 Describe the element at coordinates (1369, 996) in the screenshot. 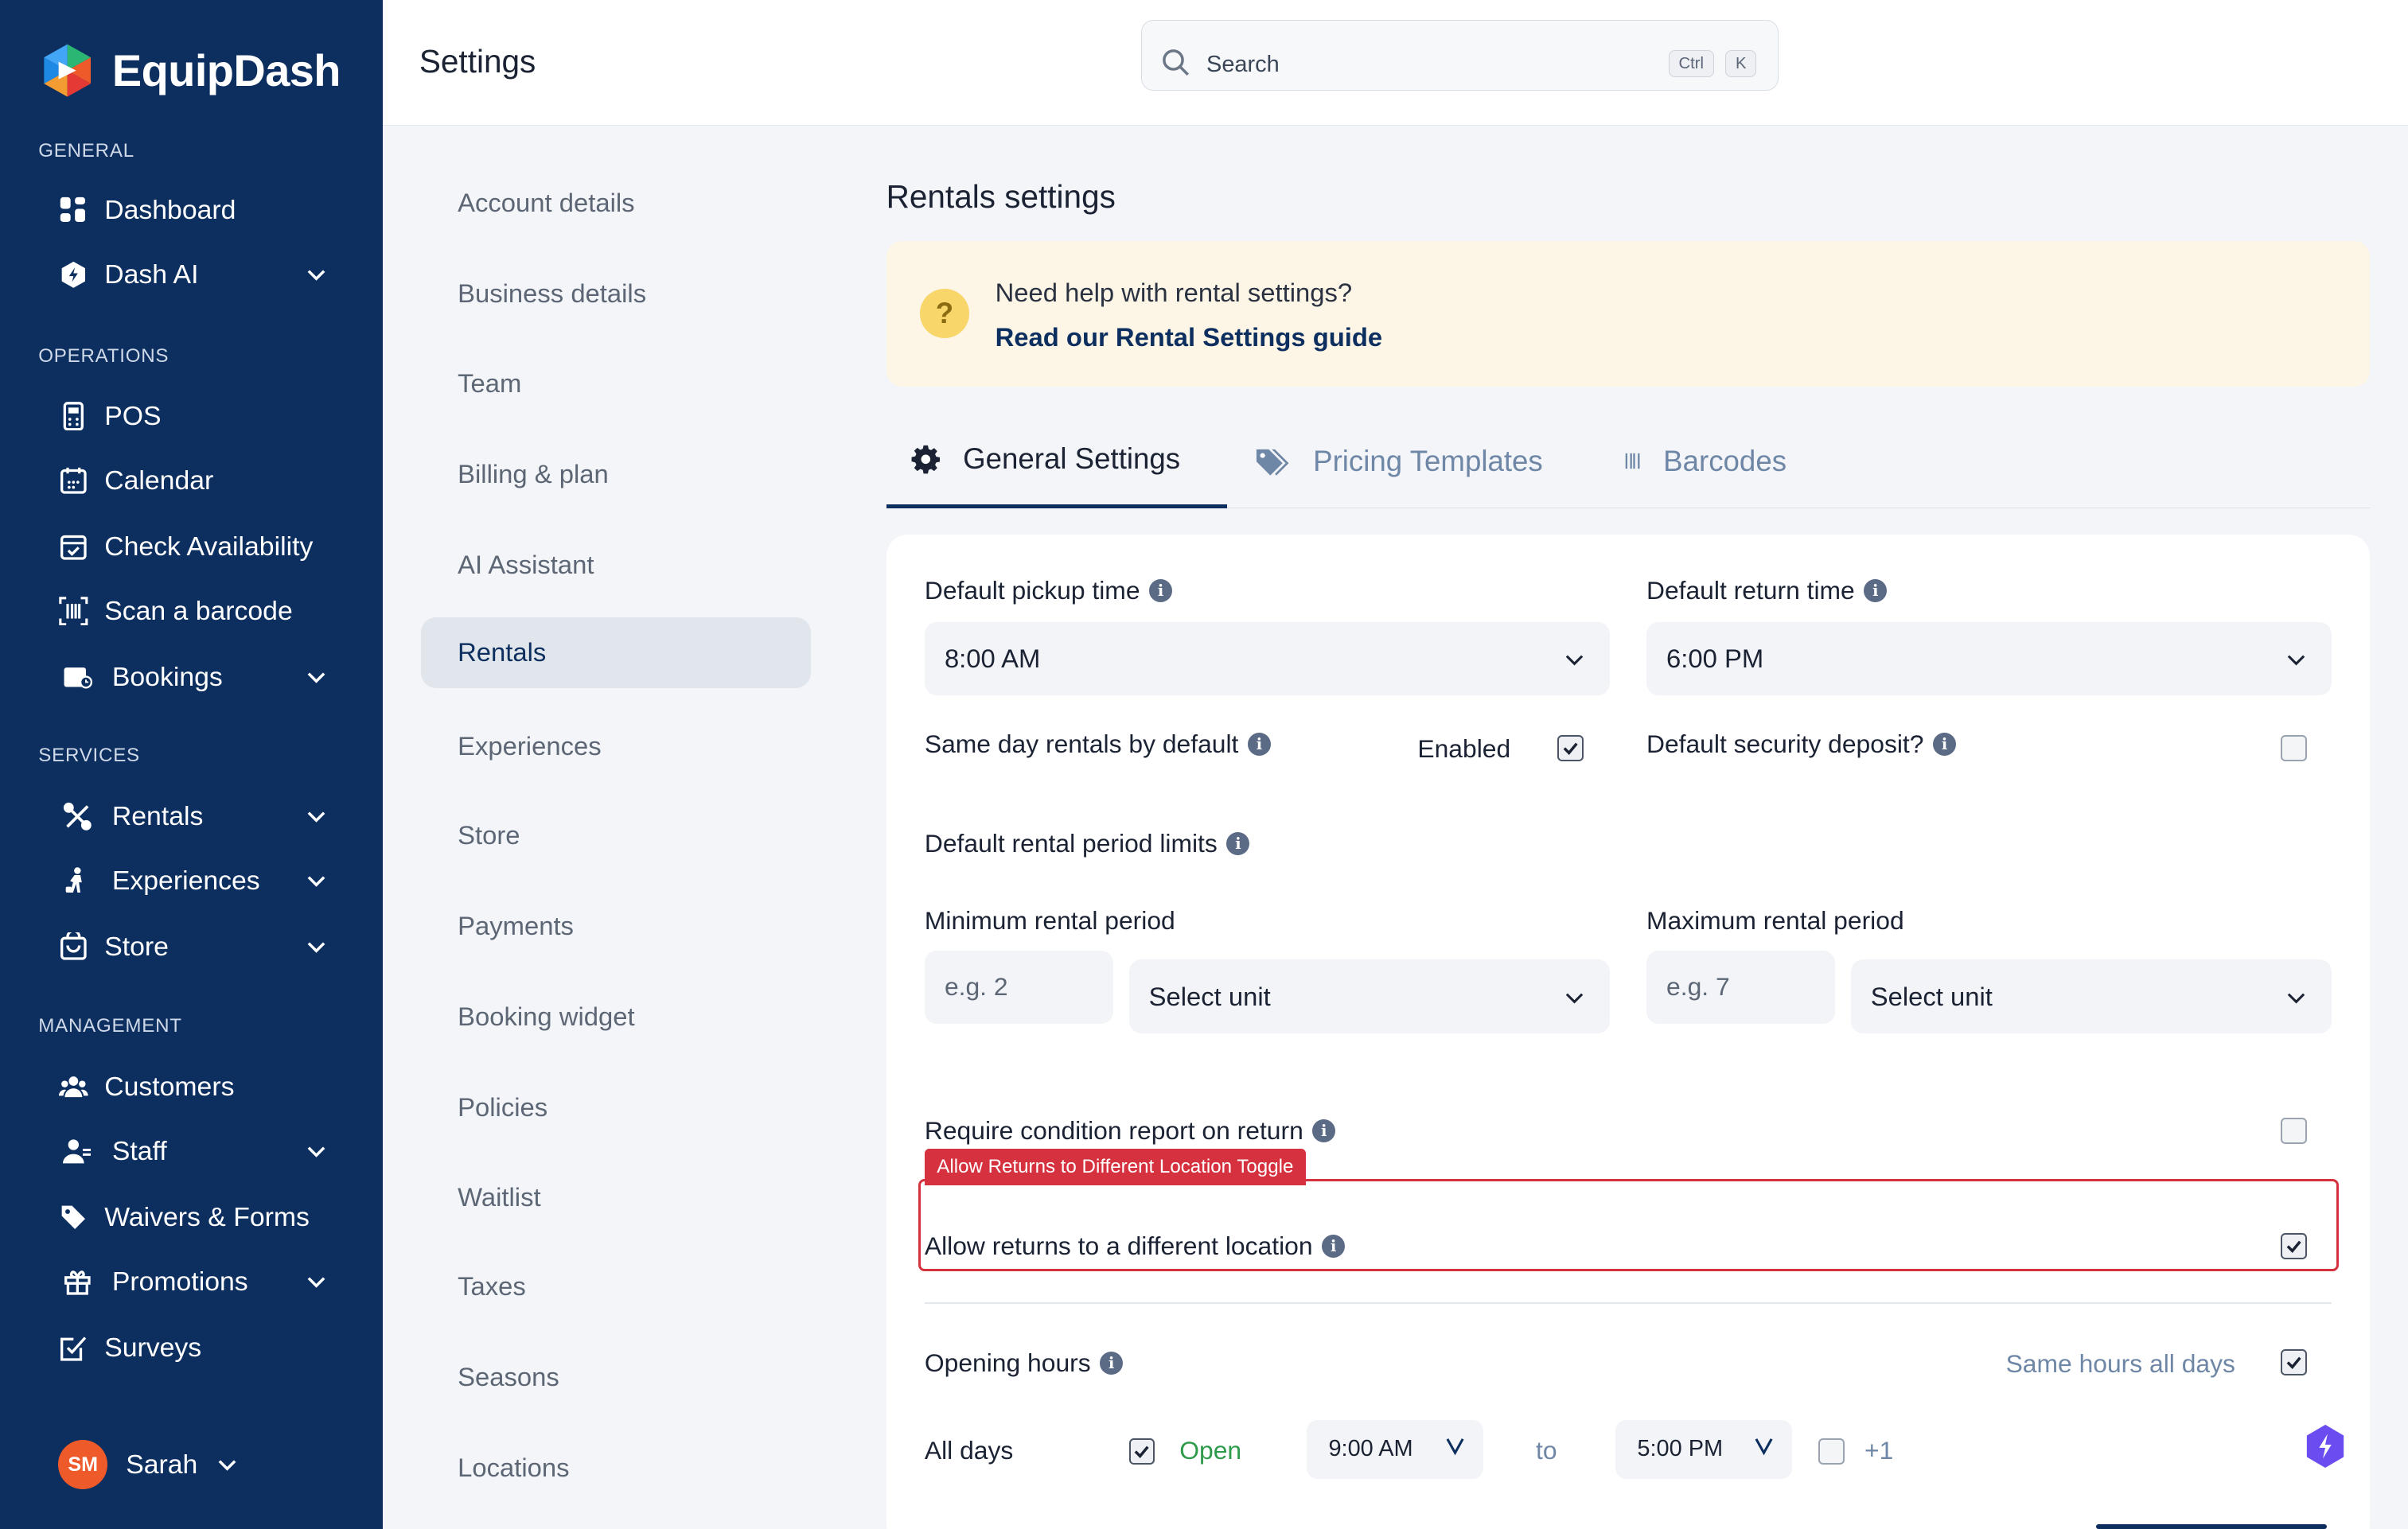

I see `min-unit-select: Select unit` at that location.